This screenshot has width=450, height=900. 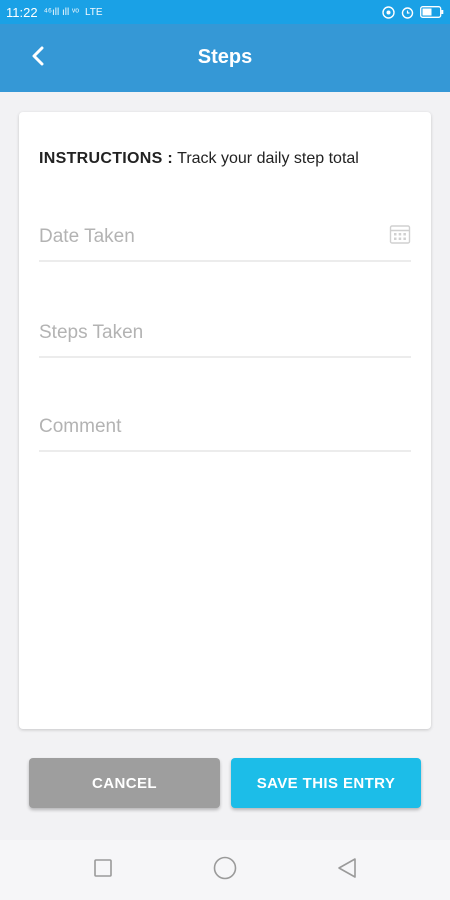 What do you see at coordinates (124, 783) in the screenshot?
I see `cancel-button: CANCEL` at bounding box center [124, 783].